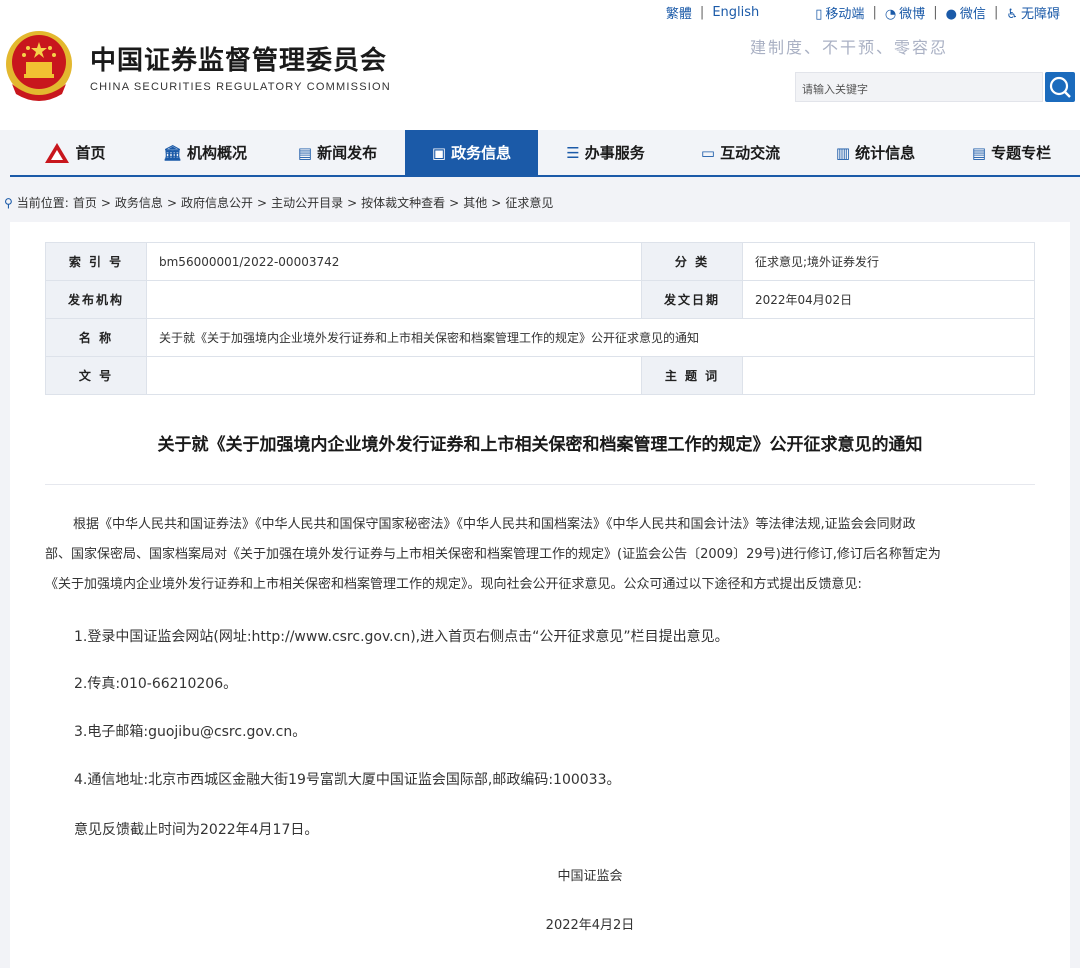  I want to click on nav-label: 统计信息, so click(885, 153).